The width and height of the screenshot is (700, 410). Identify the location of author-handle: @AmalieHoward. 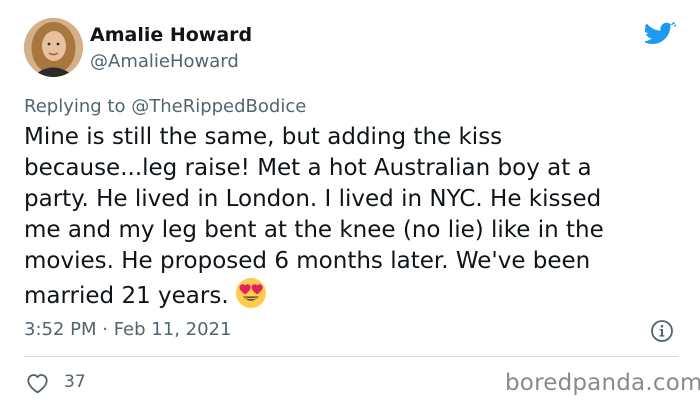
(164, 61).